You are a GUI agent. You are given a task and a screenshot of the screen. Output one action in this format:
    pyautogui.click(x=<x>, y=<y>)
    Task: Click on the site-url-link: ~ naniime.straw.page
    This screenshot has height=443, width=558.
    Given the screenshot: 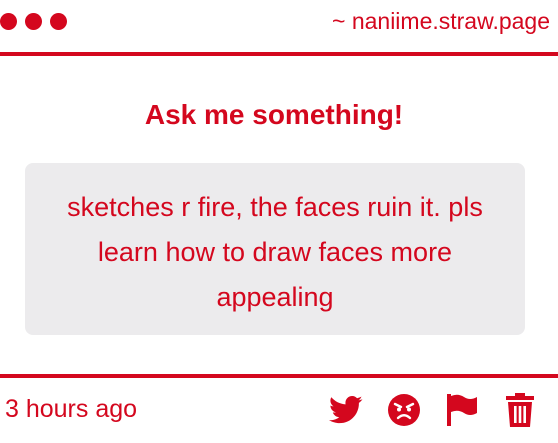 What is the action you would take?
    pyautogui.click(x=441, y=21)
    